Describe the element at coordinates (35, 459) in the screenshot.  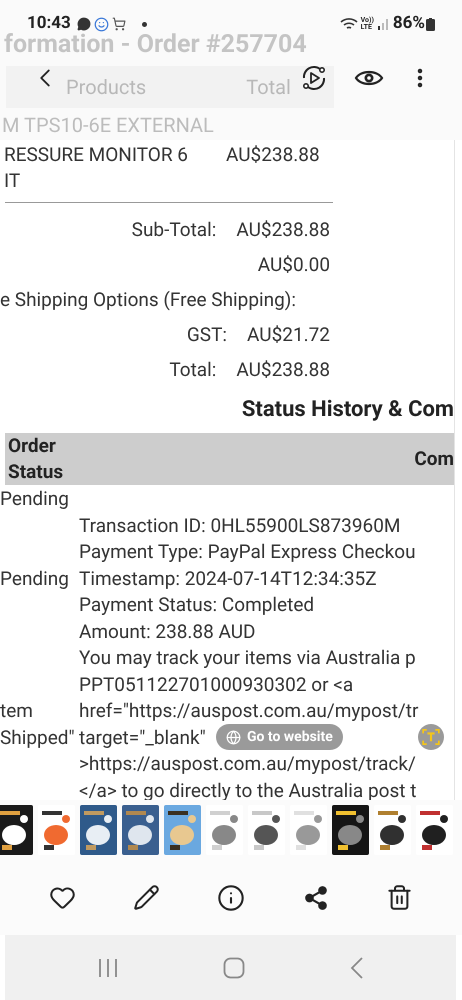
I see `column-header: Order Status` at that location.